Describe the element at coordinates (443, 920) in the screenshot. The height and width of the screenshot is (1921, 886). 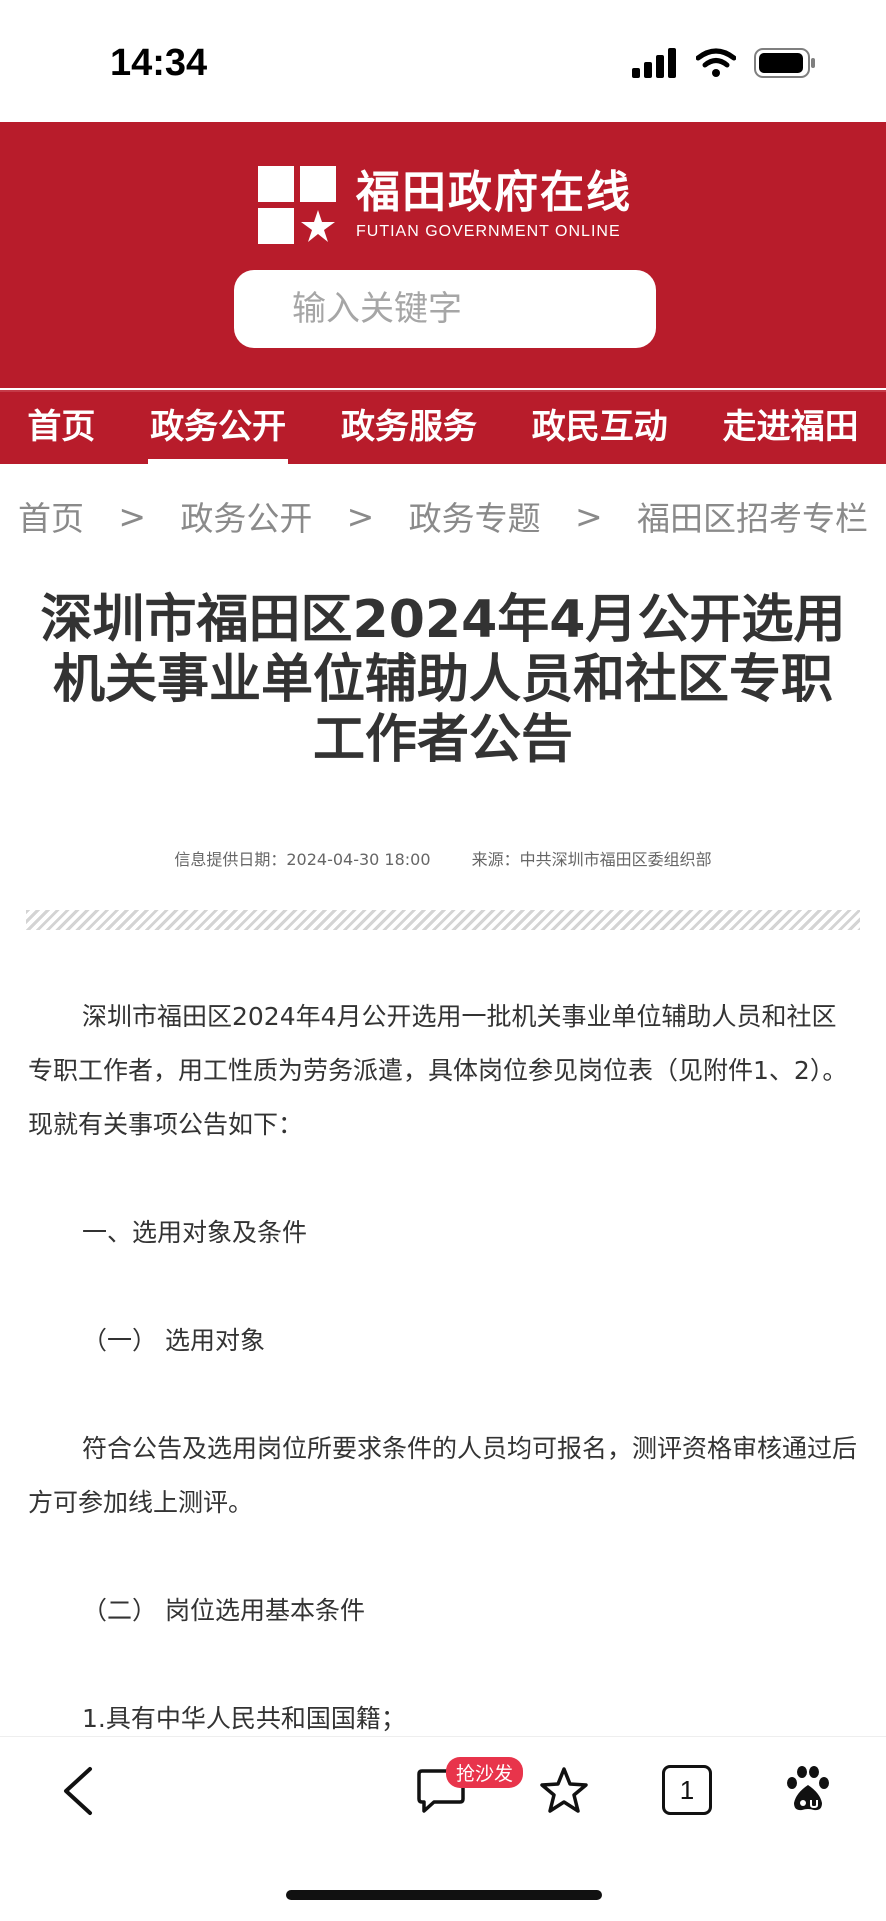
I see `divider` at that location.